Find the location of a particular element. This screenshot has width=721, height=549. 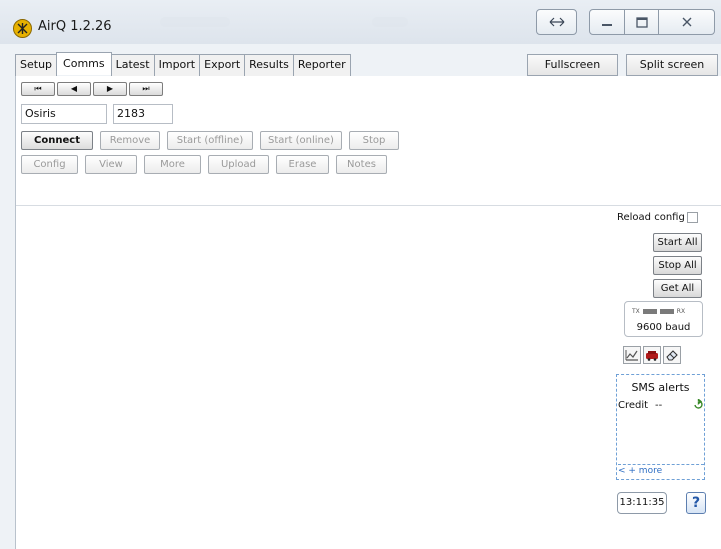

start-offline-button: Start (offline) is located at coordinates (210, 140).